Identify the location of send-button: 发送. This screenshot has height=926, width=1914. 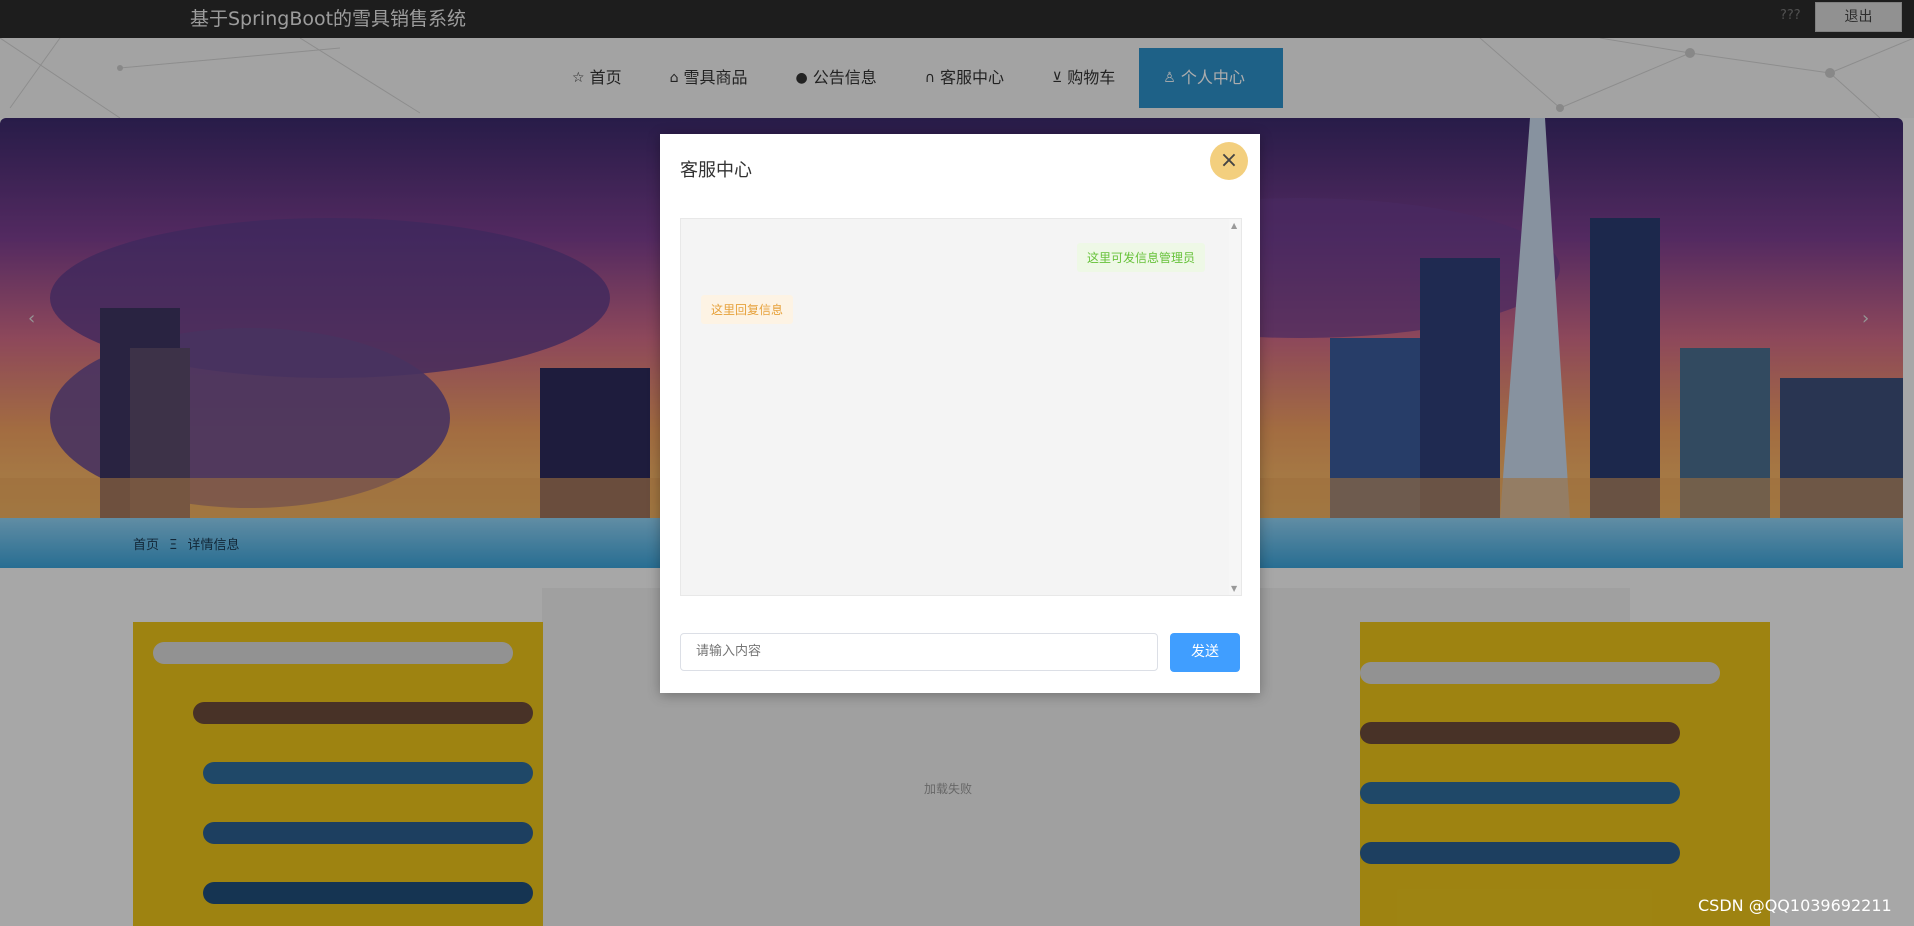
(1205, 652).